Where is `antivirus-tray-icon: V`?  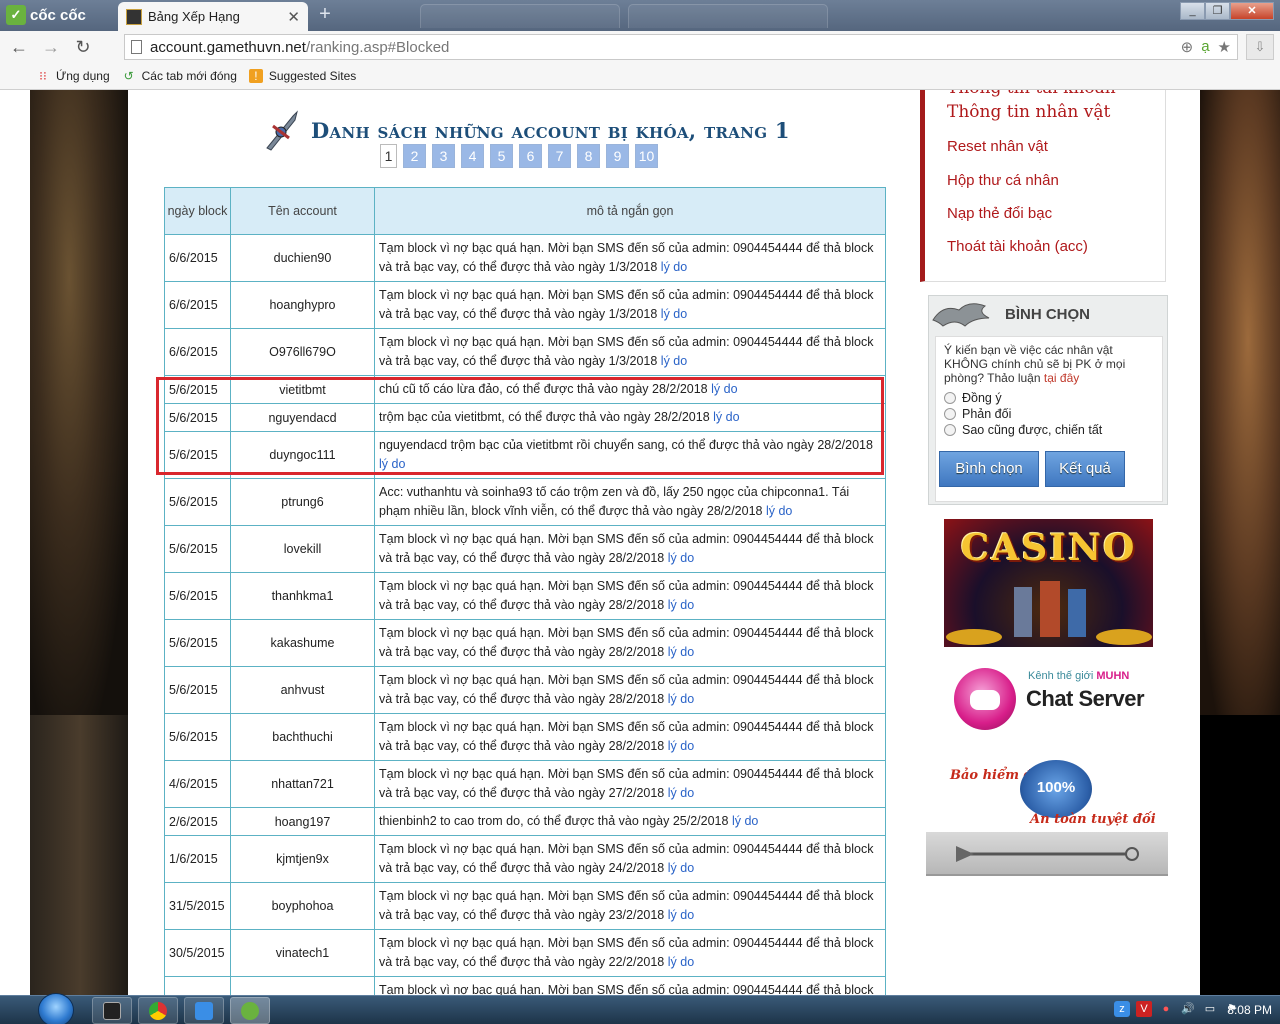 antivirus-tray-icon: V is located at coordinates (1144, 1009).